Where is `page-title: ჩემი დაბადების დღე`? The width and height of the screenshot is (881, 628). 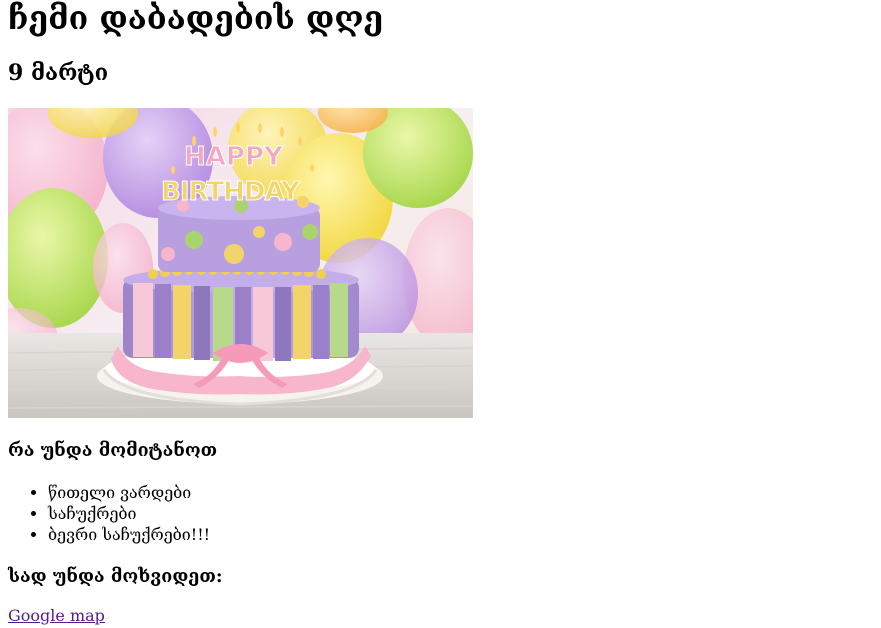 page-title: ჩემი დაბადების დღე is located at coordinates (196, 18).